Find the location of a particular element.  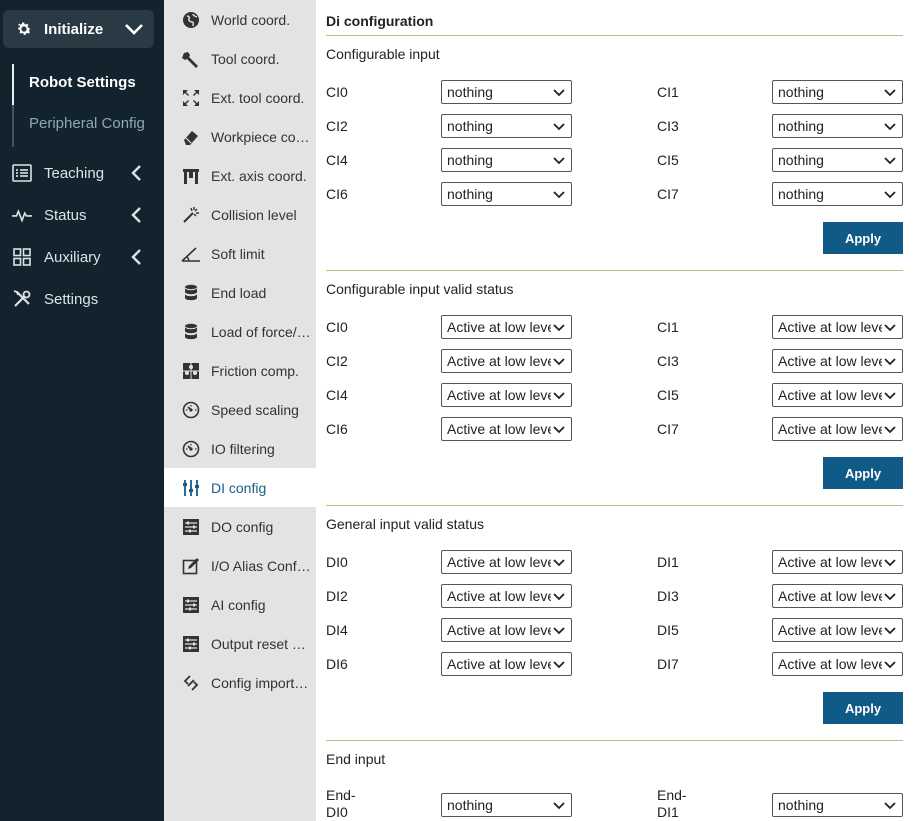

section-divider is located at coordinates (614, 740).